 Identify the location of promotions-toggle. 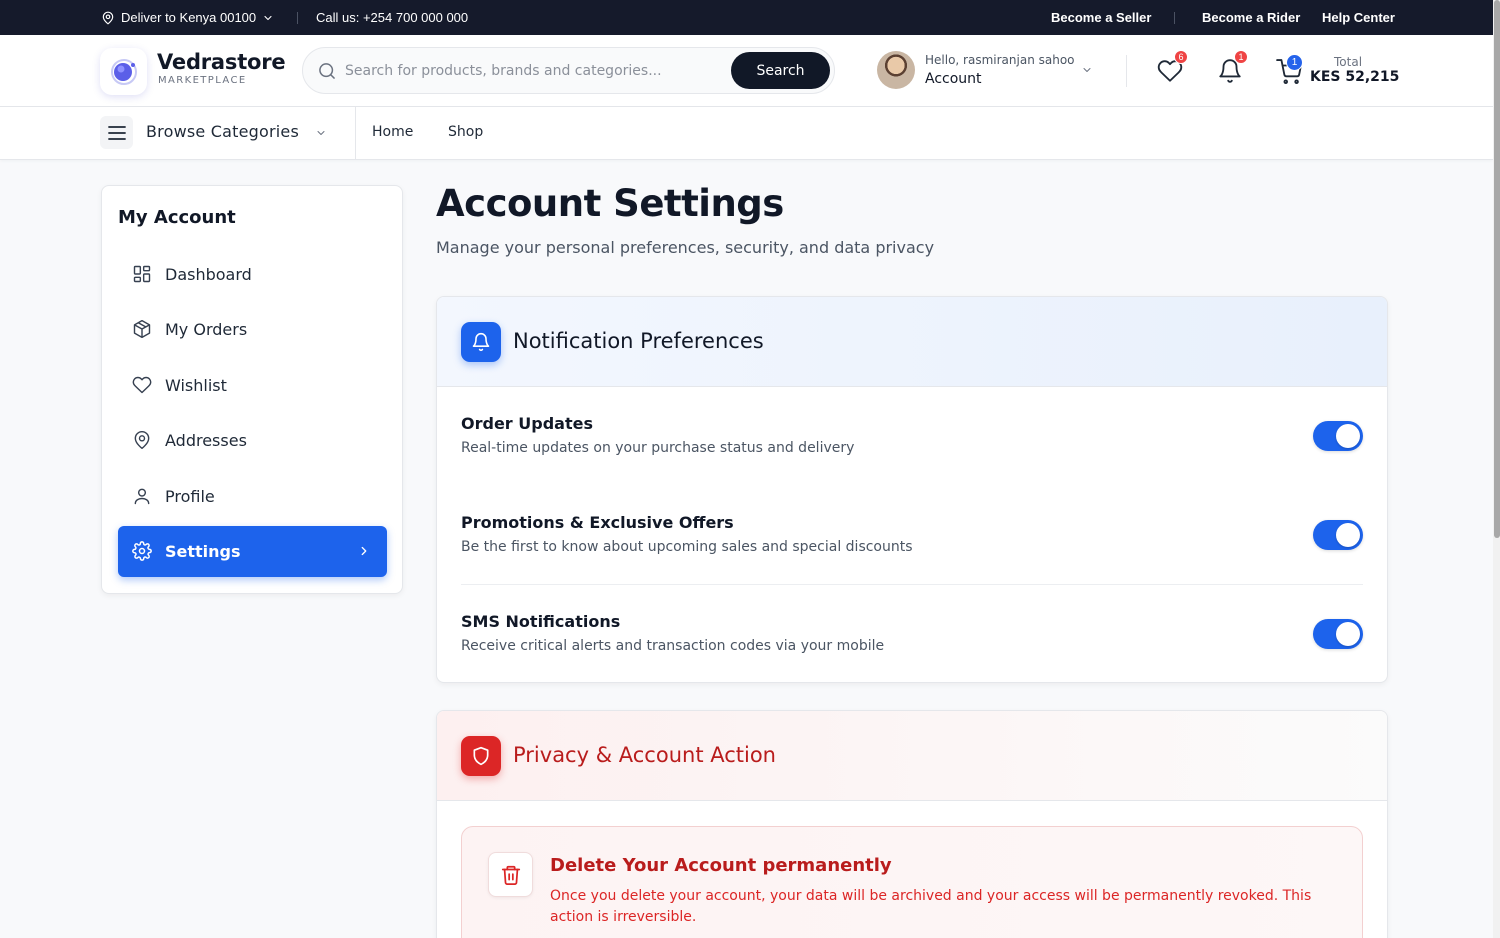
(1338, 535).